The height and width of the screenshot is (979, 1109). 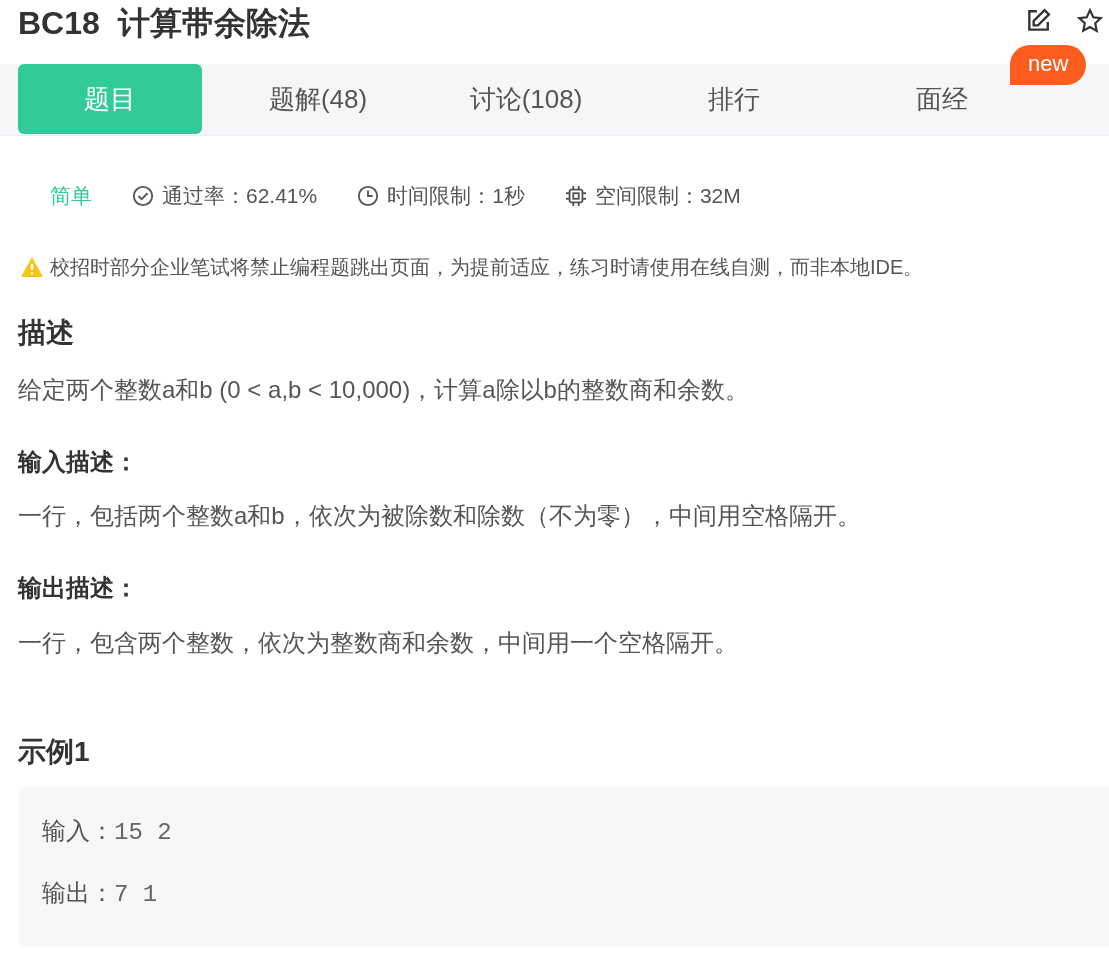 What do you see at coordinates (526, 99) in the screenshot?
I see `tab: 讨论(108)` at bounding box center [526, 99].